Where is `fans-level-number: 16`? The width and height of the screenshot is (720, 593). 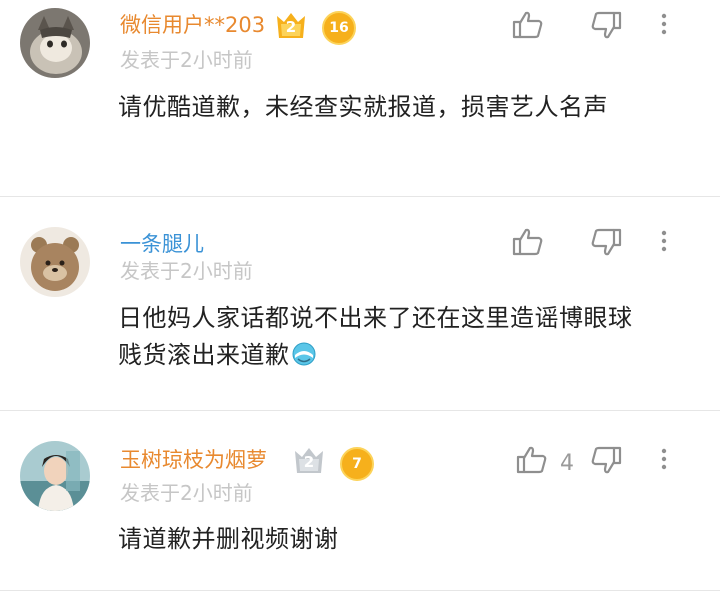 fans-level-number: 16 is located at coordinates (339, 28).